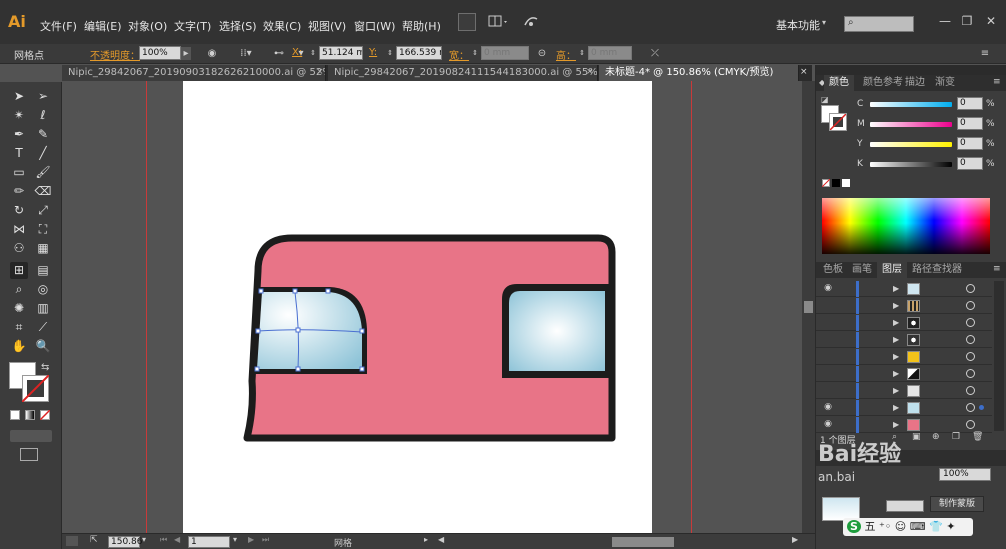 The image size is (1006, 549). What do you see at coordinates (945, 21) in the screenshot?
I see `minimize-icon: —` at bounding box center [945, 21].